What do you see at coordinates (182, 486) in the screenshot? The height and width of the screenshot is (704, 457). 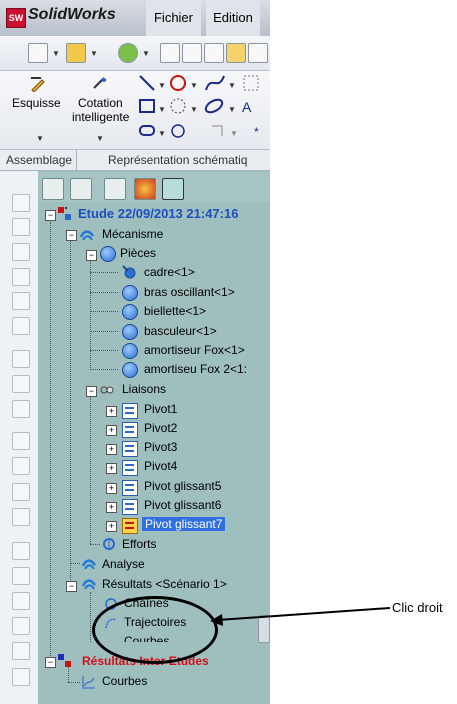 I see `link-item: Pivot glissant5` at bounding box center [182, 486].